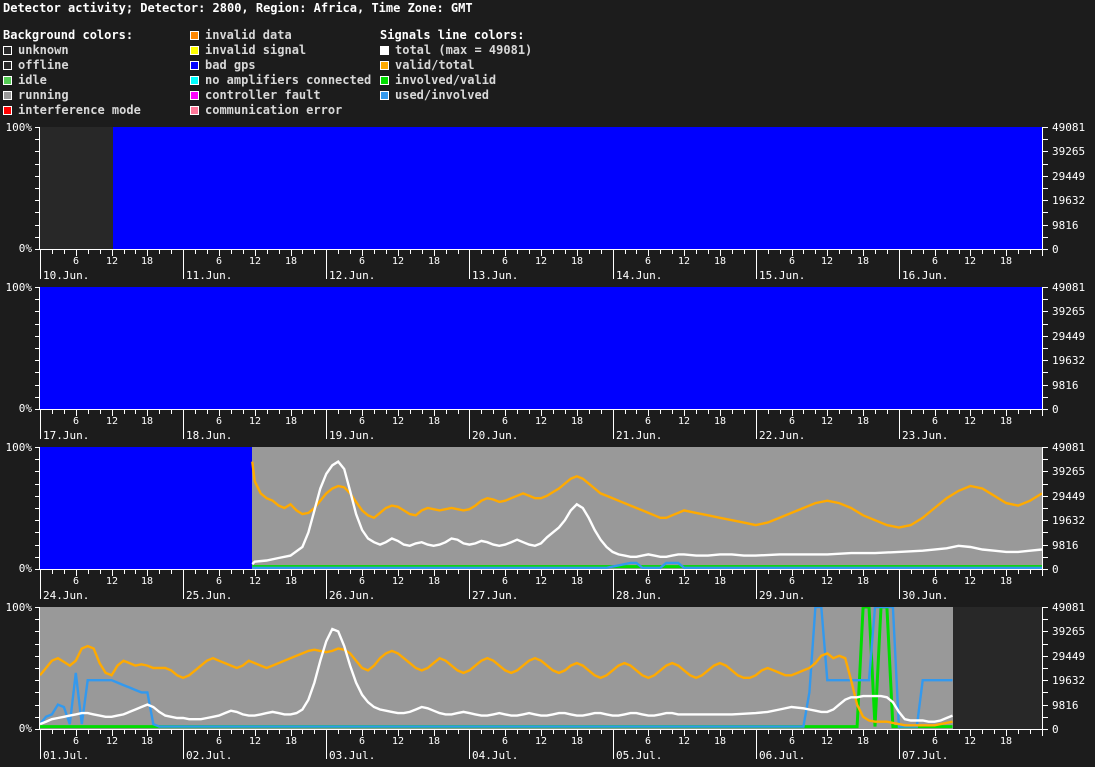  I want to click on x-axis-day-label: 29.Jun., so click(782, 595).